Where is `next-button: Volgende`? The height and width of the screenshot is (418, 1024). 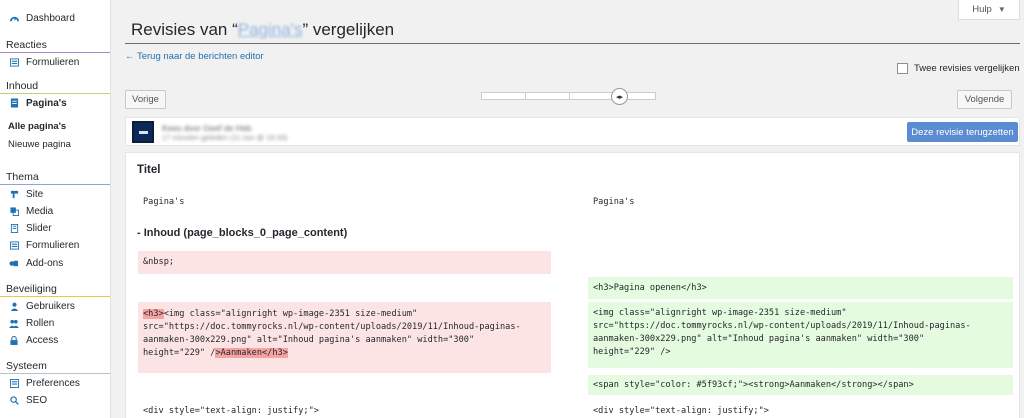 next-button: Volgende is located at coordinates (984, 99).